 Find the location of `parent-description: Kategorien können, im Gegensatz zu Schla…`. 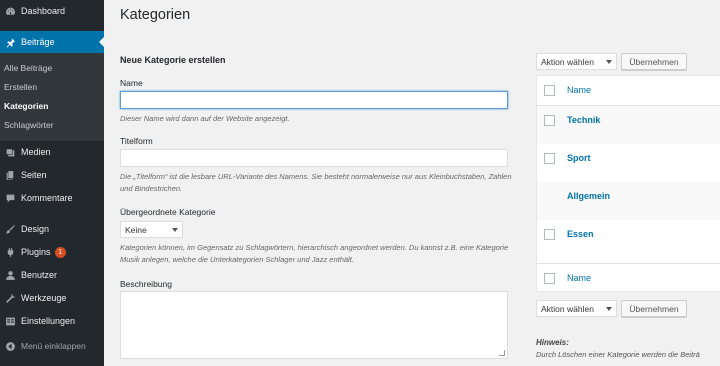

parent-description: Kategorien können, im Gegensatz zu Schla… is located at coordinates (314, 253).